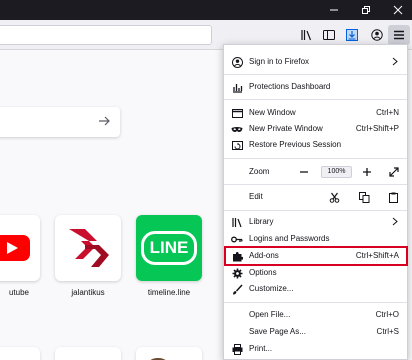  Describe the element at coordinates (315, 172) in the screenshot. I see `zoom-row: Zoom 100%` at that location.